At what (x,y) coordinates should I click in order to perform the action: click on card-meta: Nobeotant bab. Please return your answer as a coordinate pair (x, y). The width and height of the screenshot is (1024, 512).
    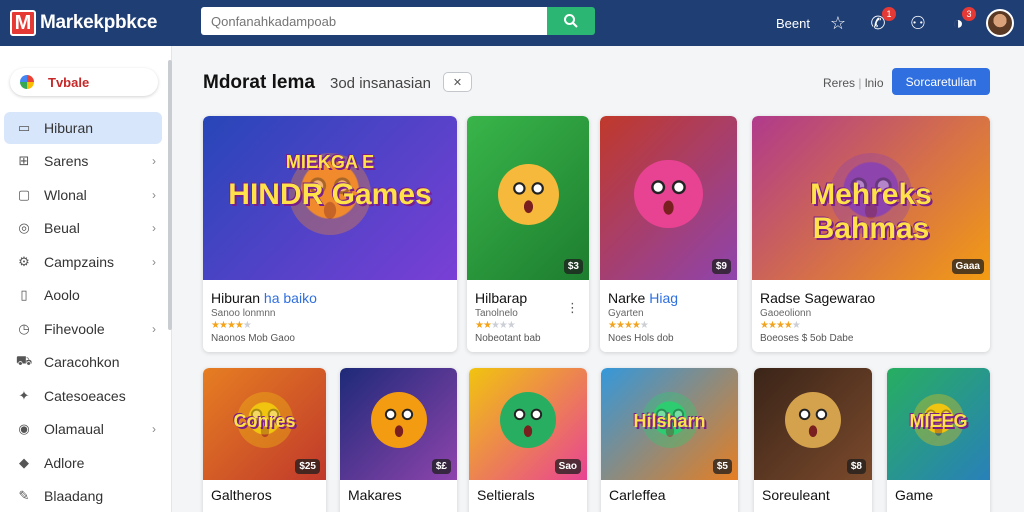
    Looking at the image, I should click on (508, 338).